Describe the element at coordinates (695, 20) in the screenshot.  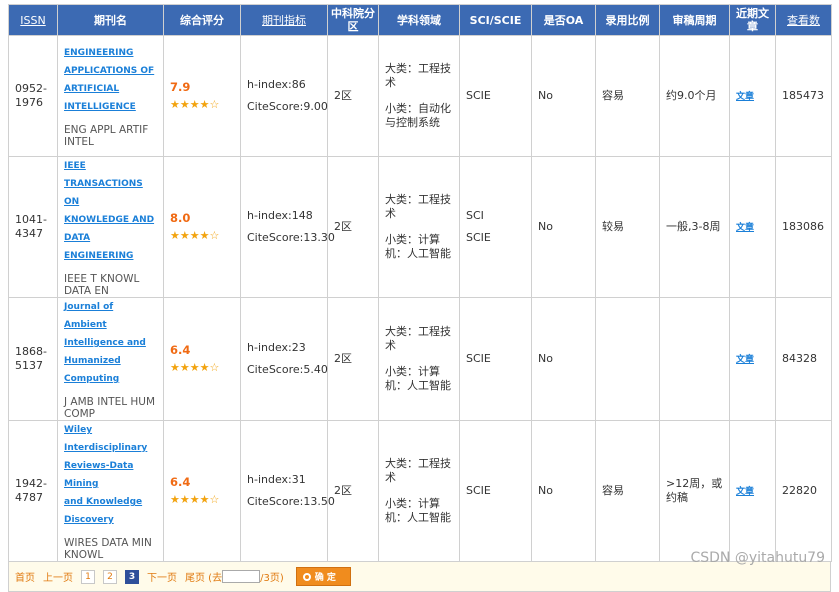
I see `header-review: 审稿周期` at that location.